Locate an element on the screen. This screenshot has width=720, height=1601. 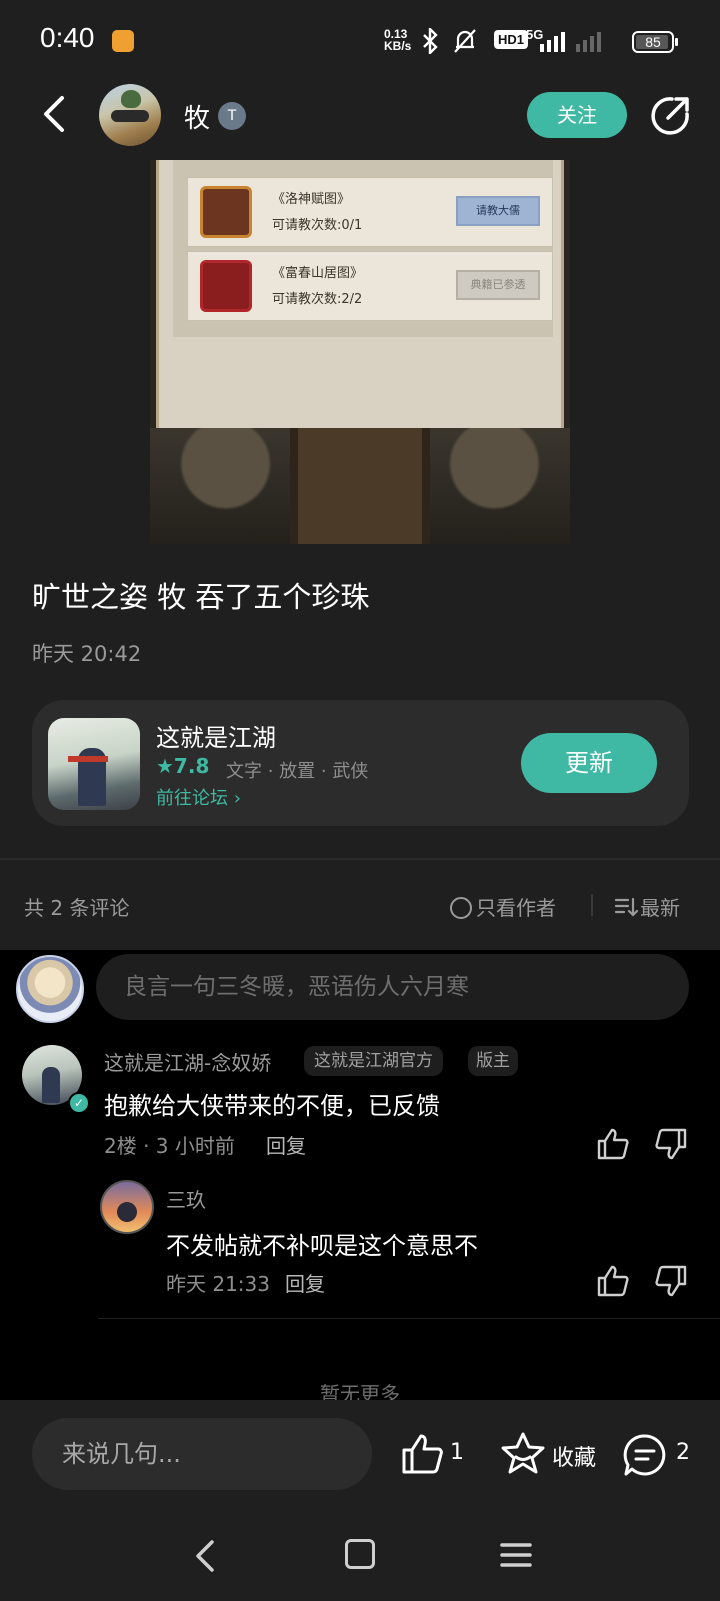
author-name: 牧 is located at coordinates (197, 116).